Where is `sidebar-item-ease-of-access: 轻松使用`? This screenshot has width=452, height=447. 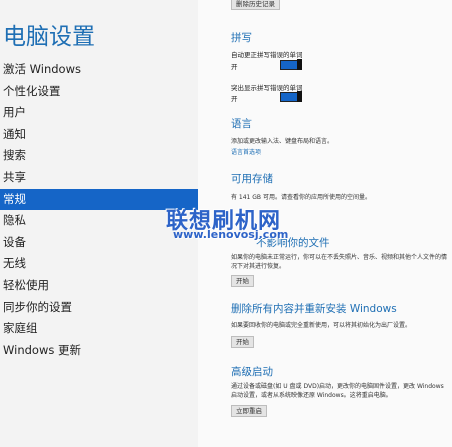
sidebar-item-ease-of-access: 轻松使用 is located at coordinates (99, 286).